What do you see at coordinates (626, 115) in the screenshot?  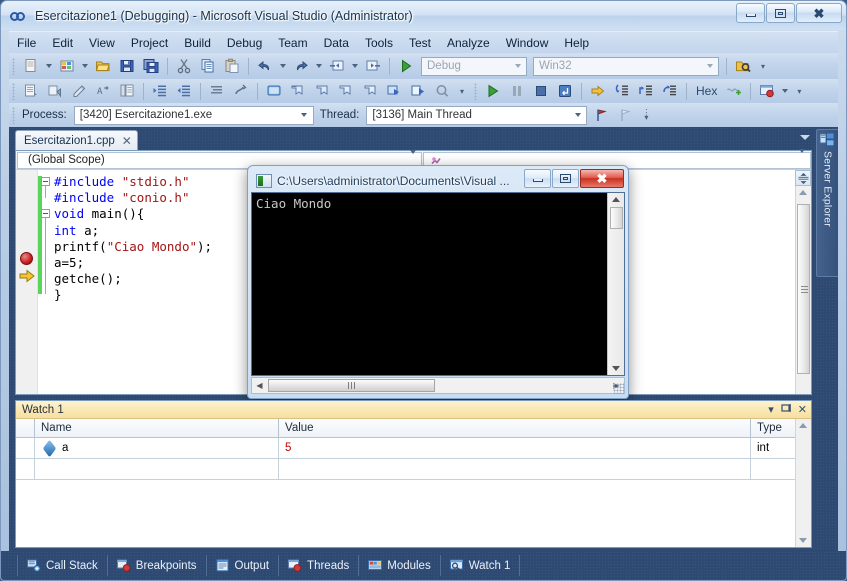 I see `breakpoint-flag-disabled-icon` at bounding box center [626, 115].